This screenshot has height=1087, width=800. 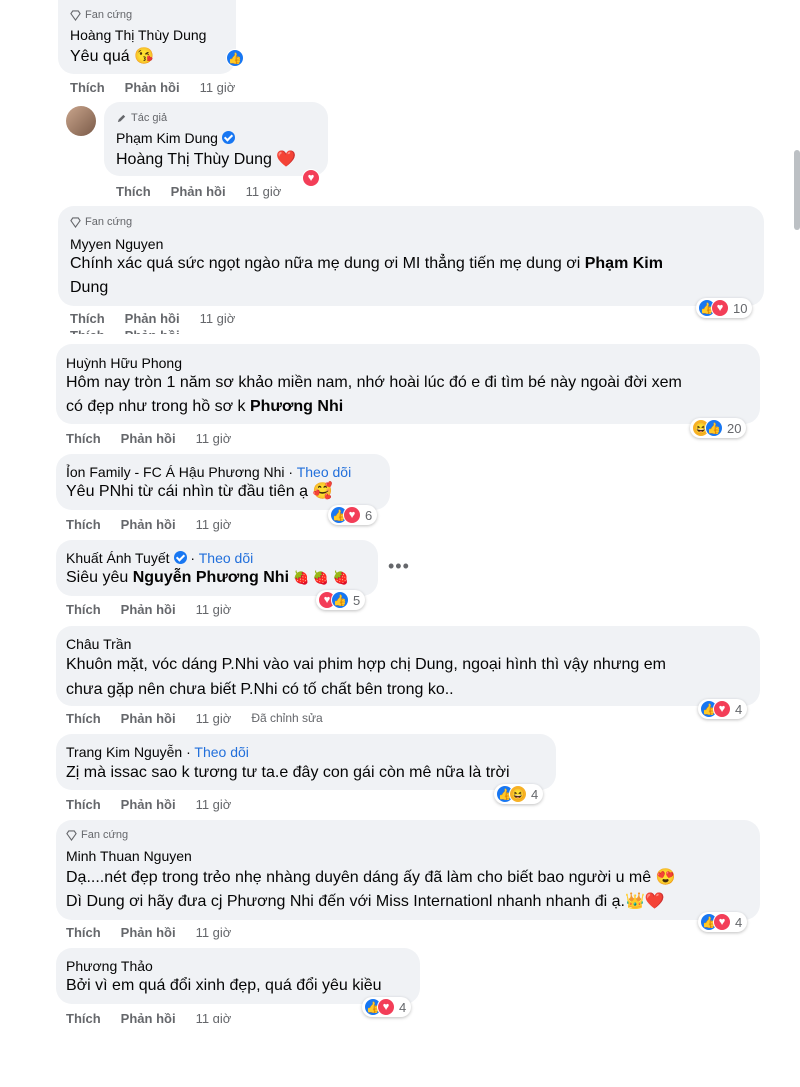 What do you see at coordinates (797, 190) in the screenshot?
I see `scrollbar-thumb` at bounding box center [797, 190].